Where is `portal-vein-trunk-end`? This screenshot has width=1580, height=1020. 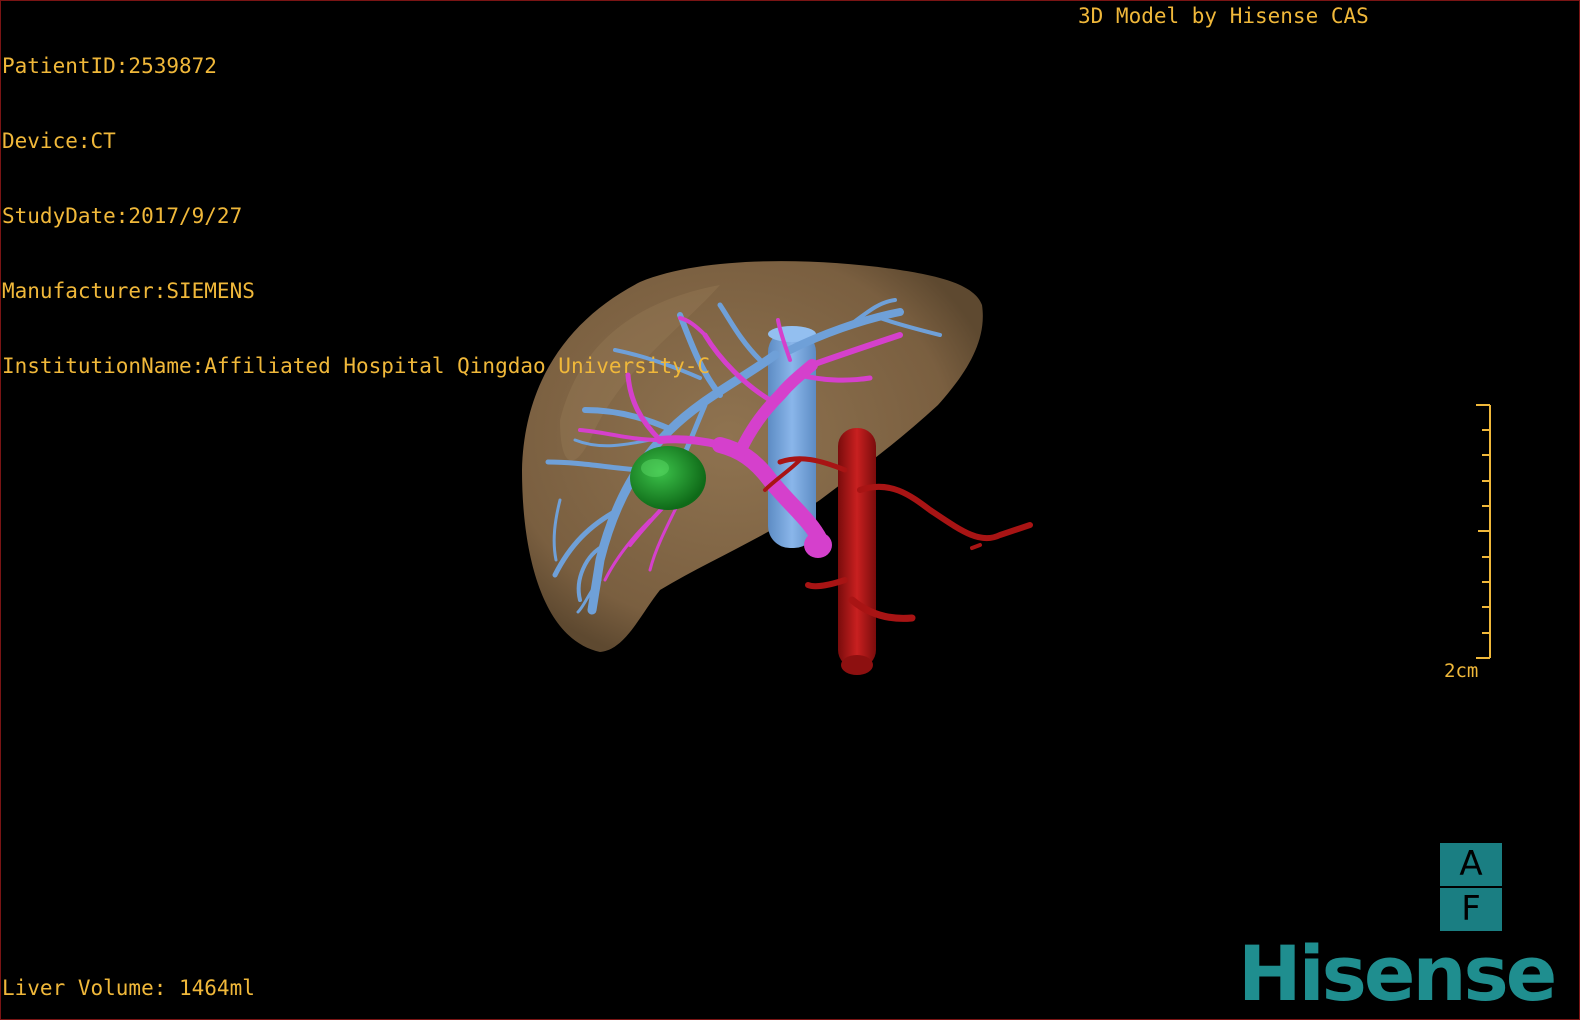 portal-vein-trunk-end is located at coordinates (818, 545).